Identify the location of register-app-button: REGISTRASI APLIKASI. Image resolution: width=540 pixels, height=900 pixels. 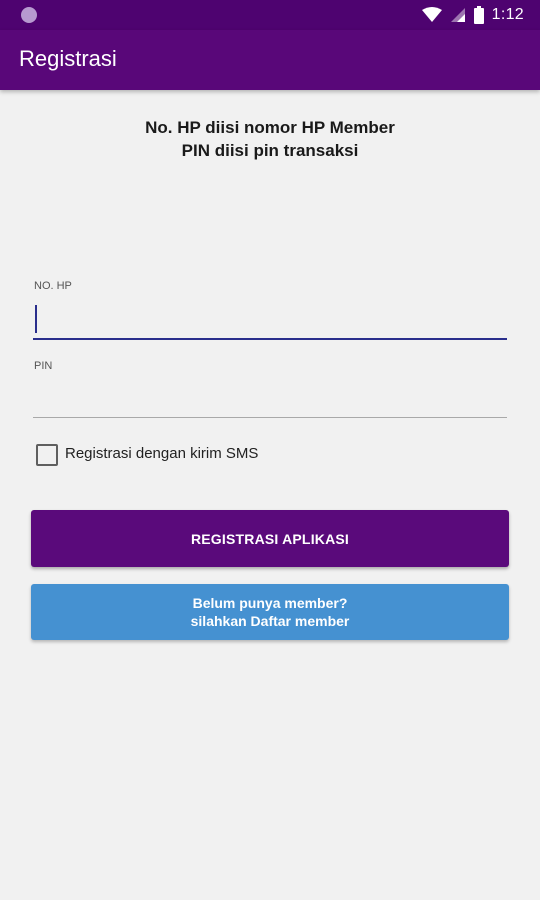
(270, 538).